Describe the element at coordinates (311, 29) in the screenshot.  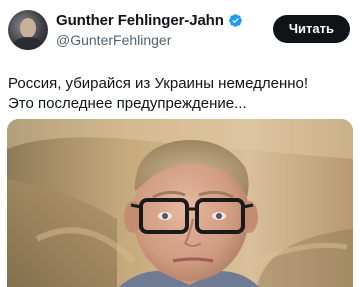
I see `follow-button: Читать` at that location.